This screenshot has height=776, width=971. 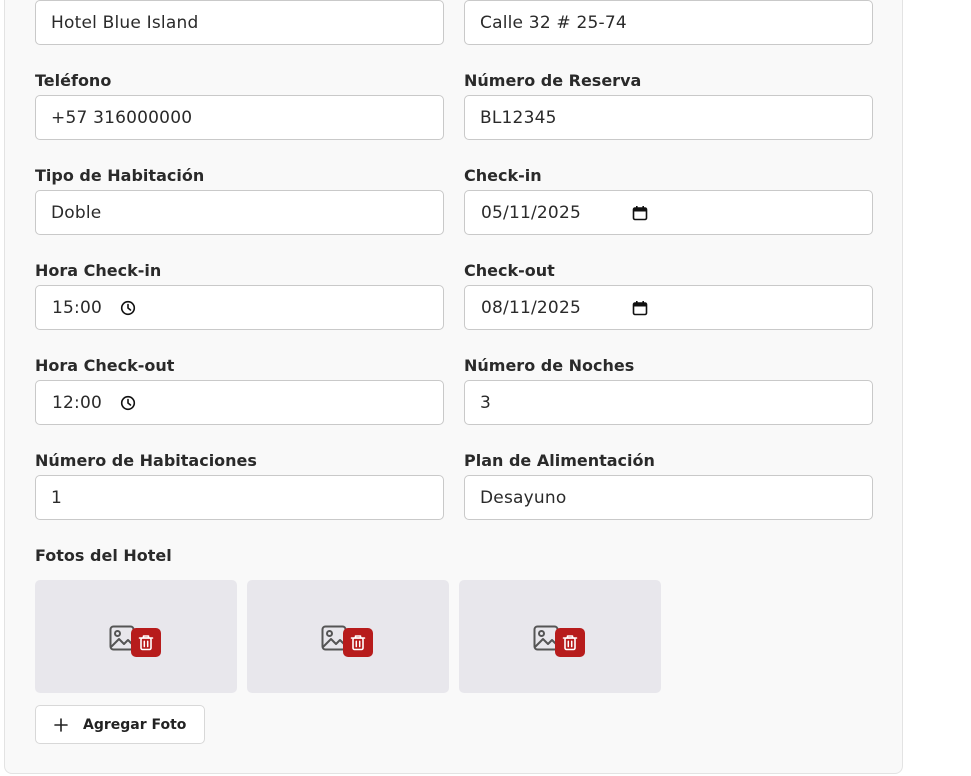 I want to click on noches-value: 3, so click(x=486, y=402).